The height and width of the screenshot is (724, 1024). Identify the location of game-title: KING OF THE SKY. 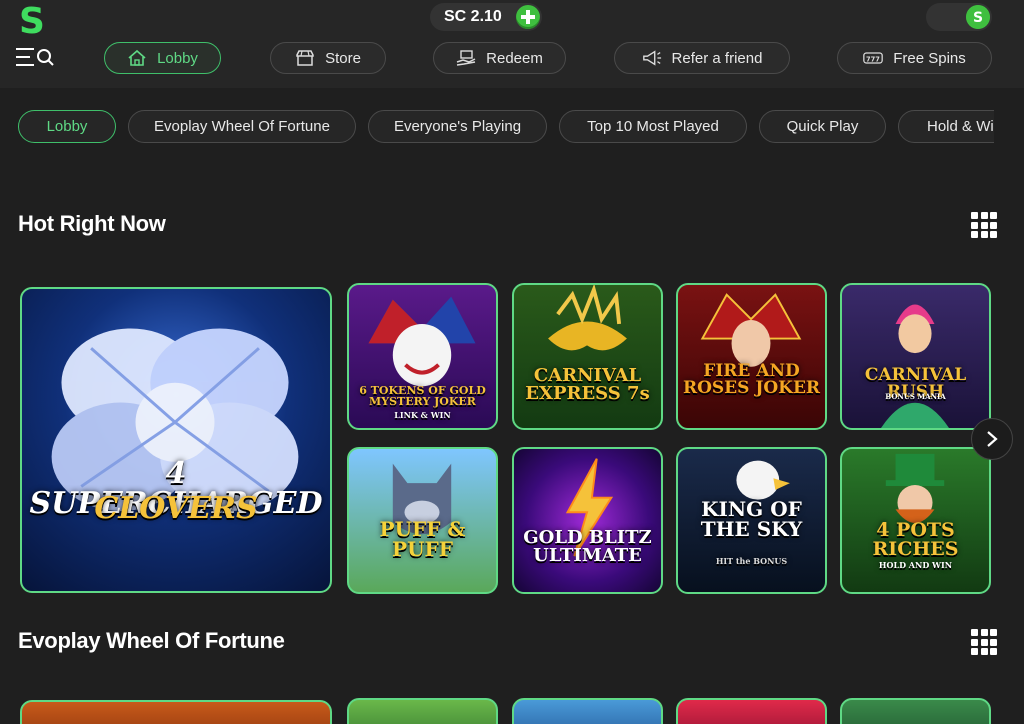
(751, 519).